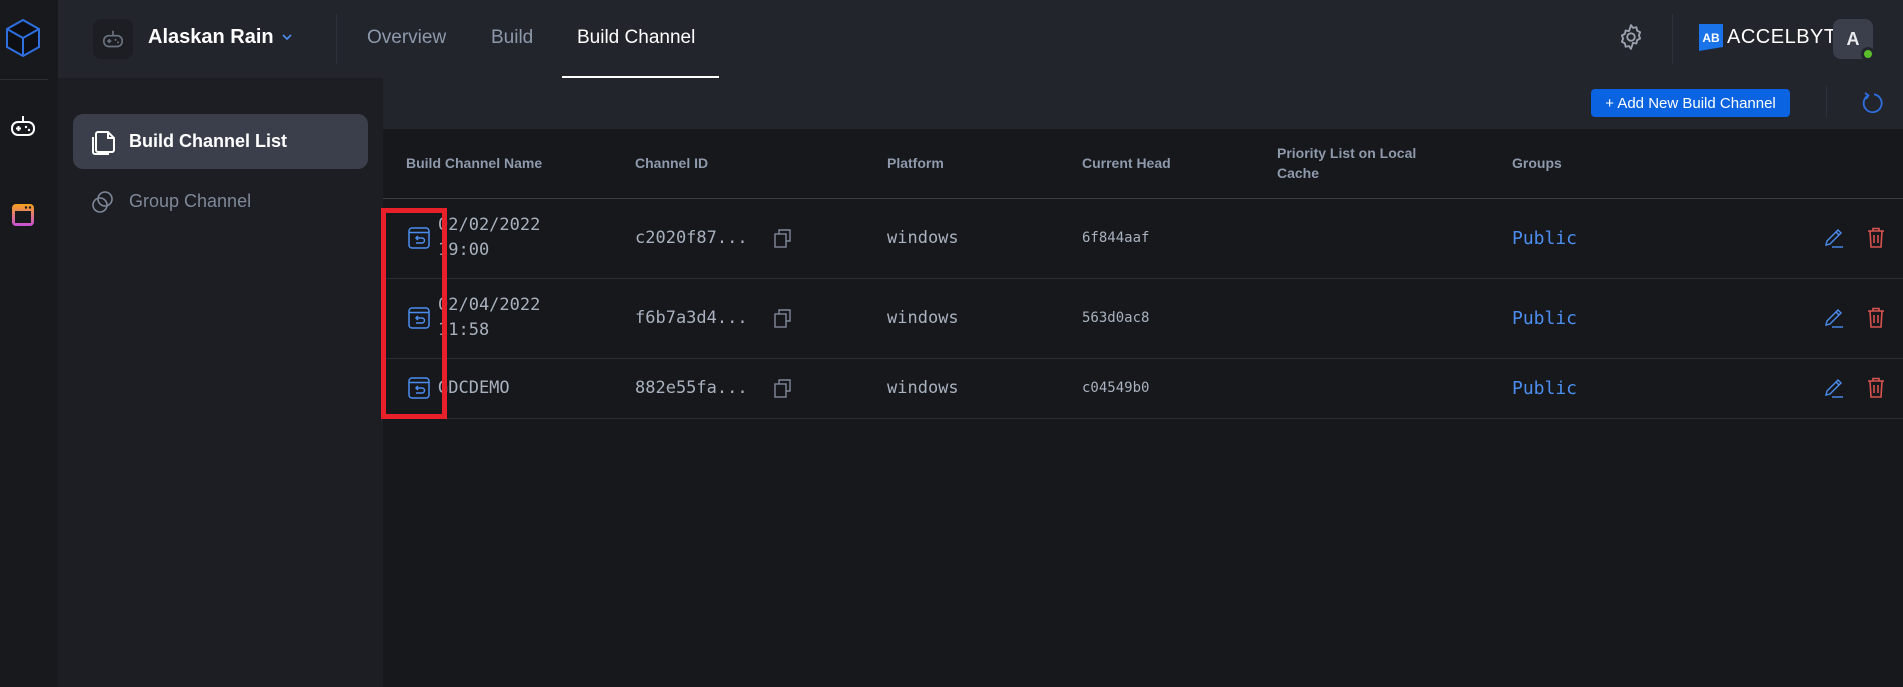 This screenshot has height=687, width=1903. Describe the element at coordinates (464, 330) in the screenshot. I see `build-channel-name-time: 11:58` at that location.